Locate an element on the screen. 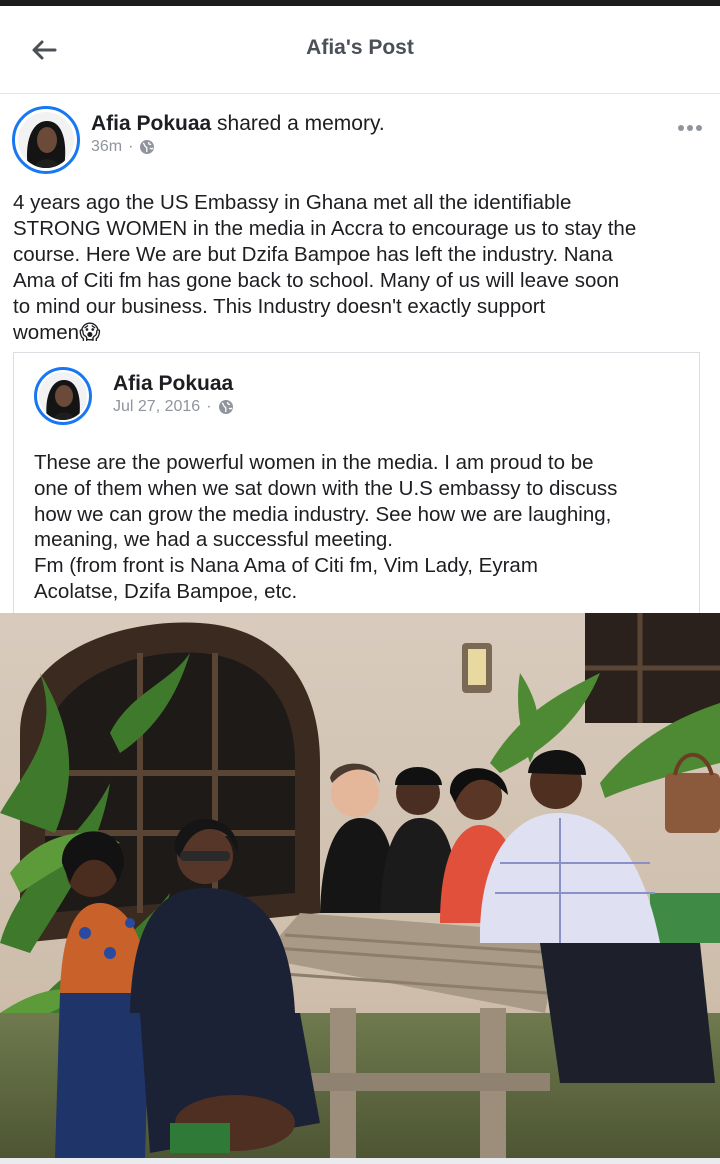 Image resolution: width=720 pixels, height=1164 pixels. shared-author-avatar is located at coordinates (63, 396).